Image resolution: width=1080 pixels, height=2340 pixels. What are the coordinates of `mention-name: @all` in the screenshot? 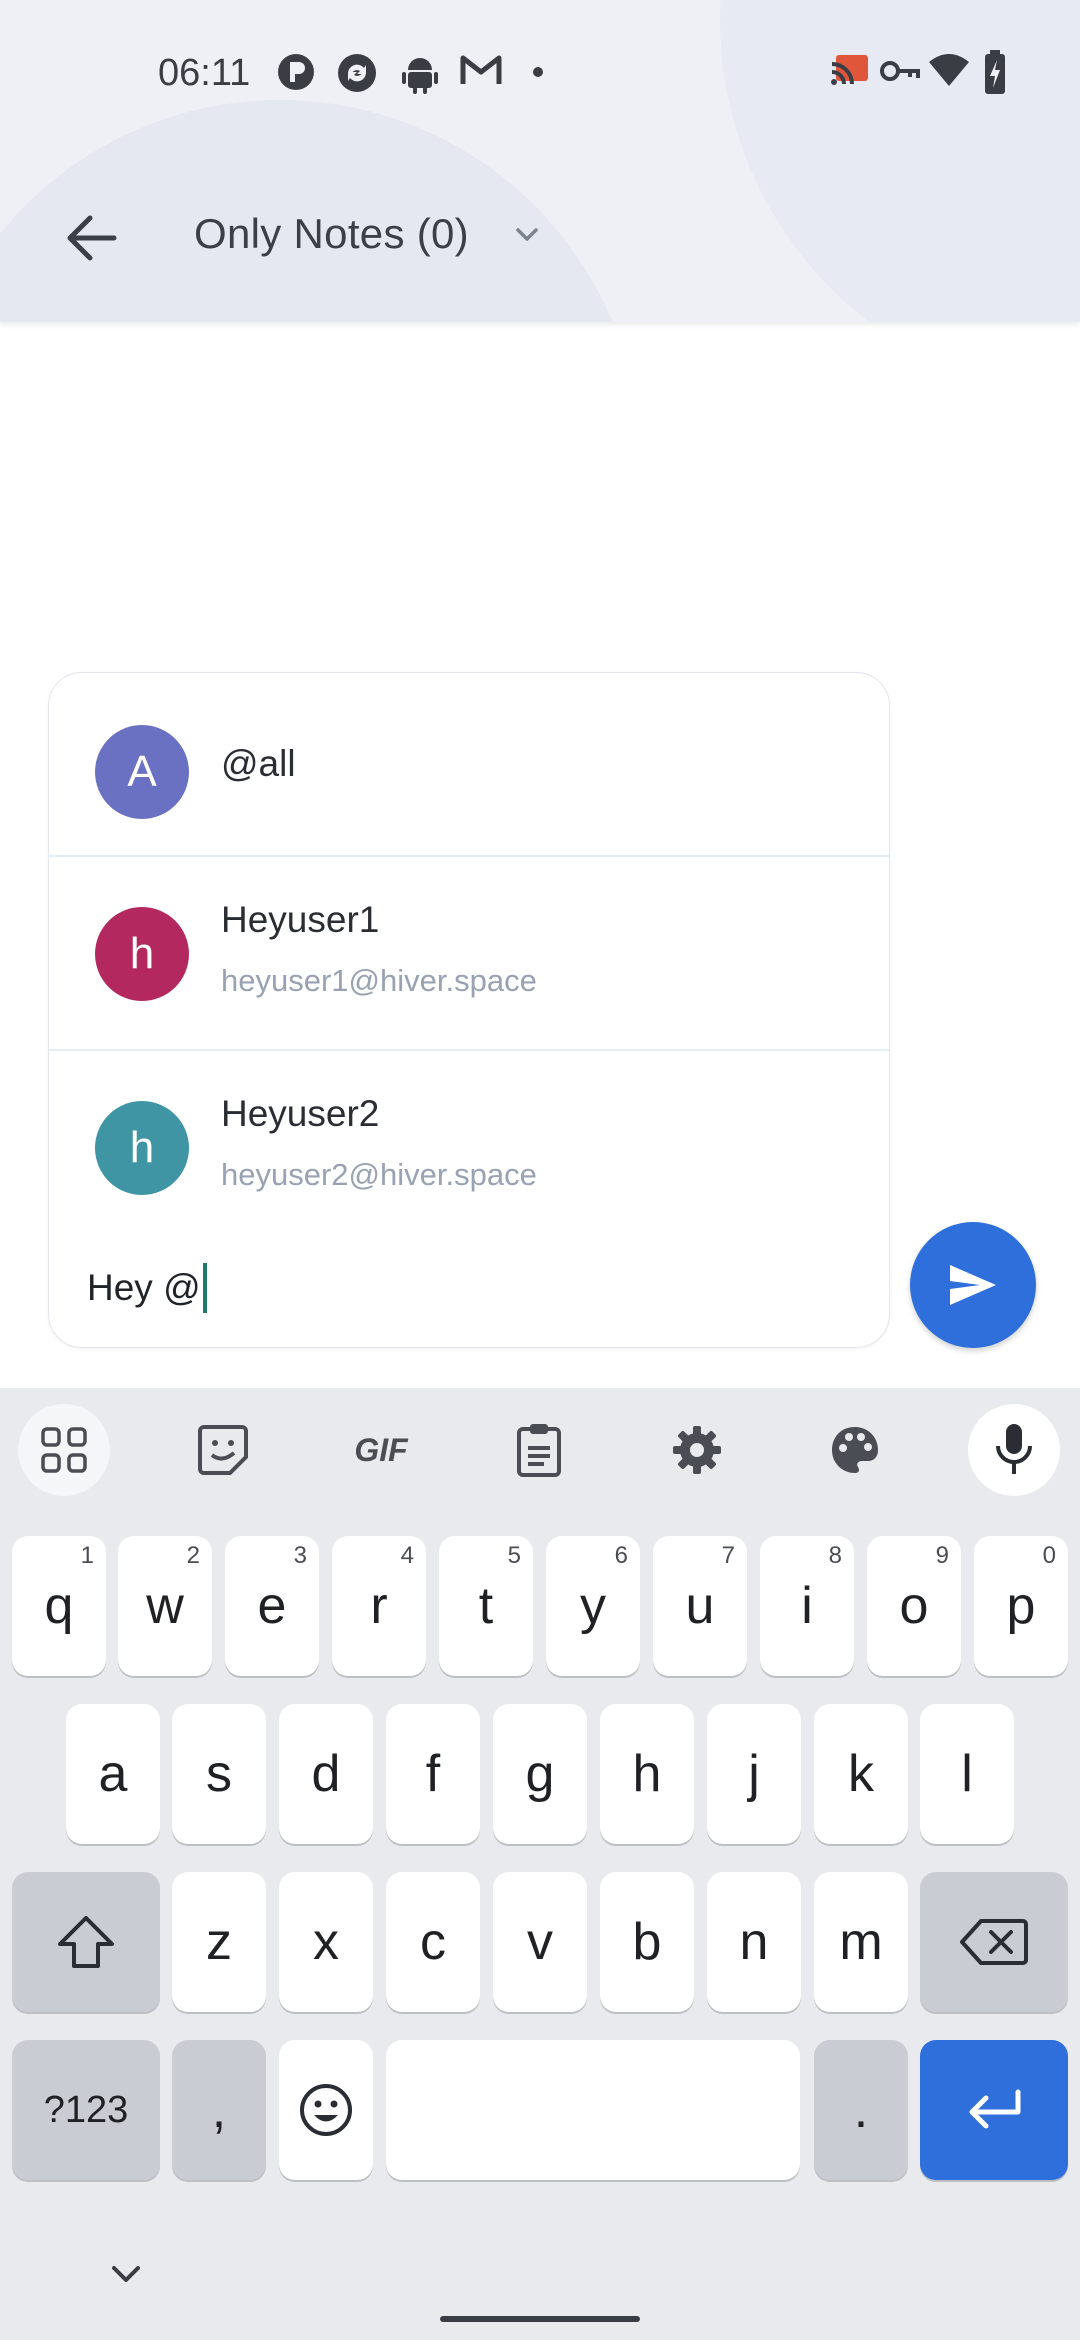 It's located at (258, 763).